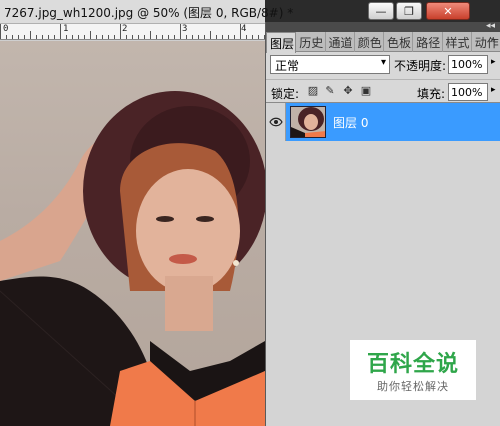 Image resolution: width=500 pixels, height=426 pixels. Describe the element at coordinates (125, 29) in the screenshot. I see `ruler-label: 2` at that location.